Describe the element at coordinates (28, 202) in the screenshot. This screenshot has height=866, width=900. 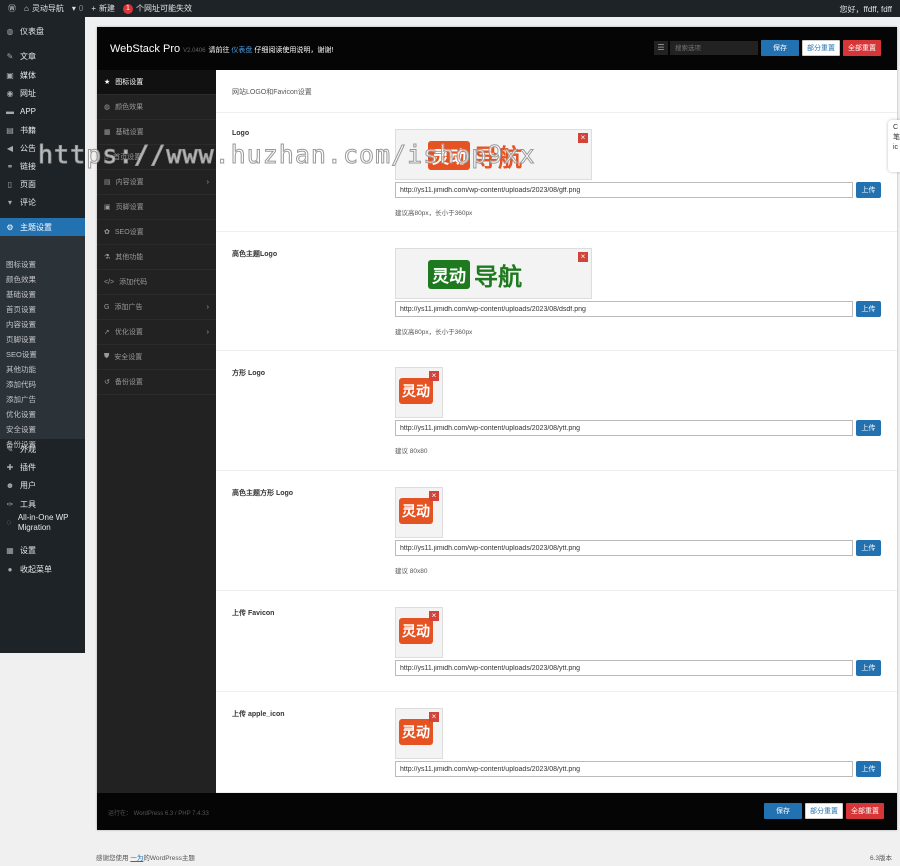
I see `wp-menu-label: 评论` at that location.